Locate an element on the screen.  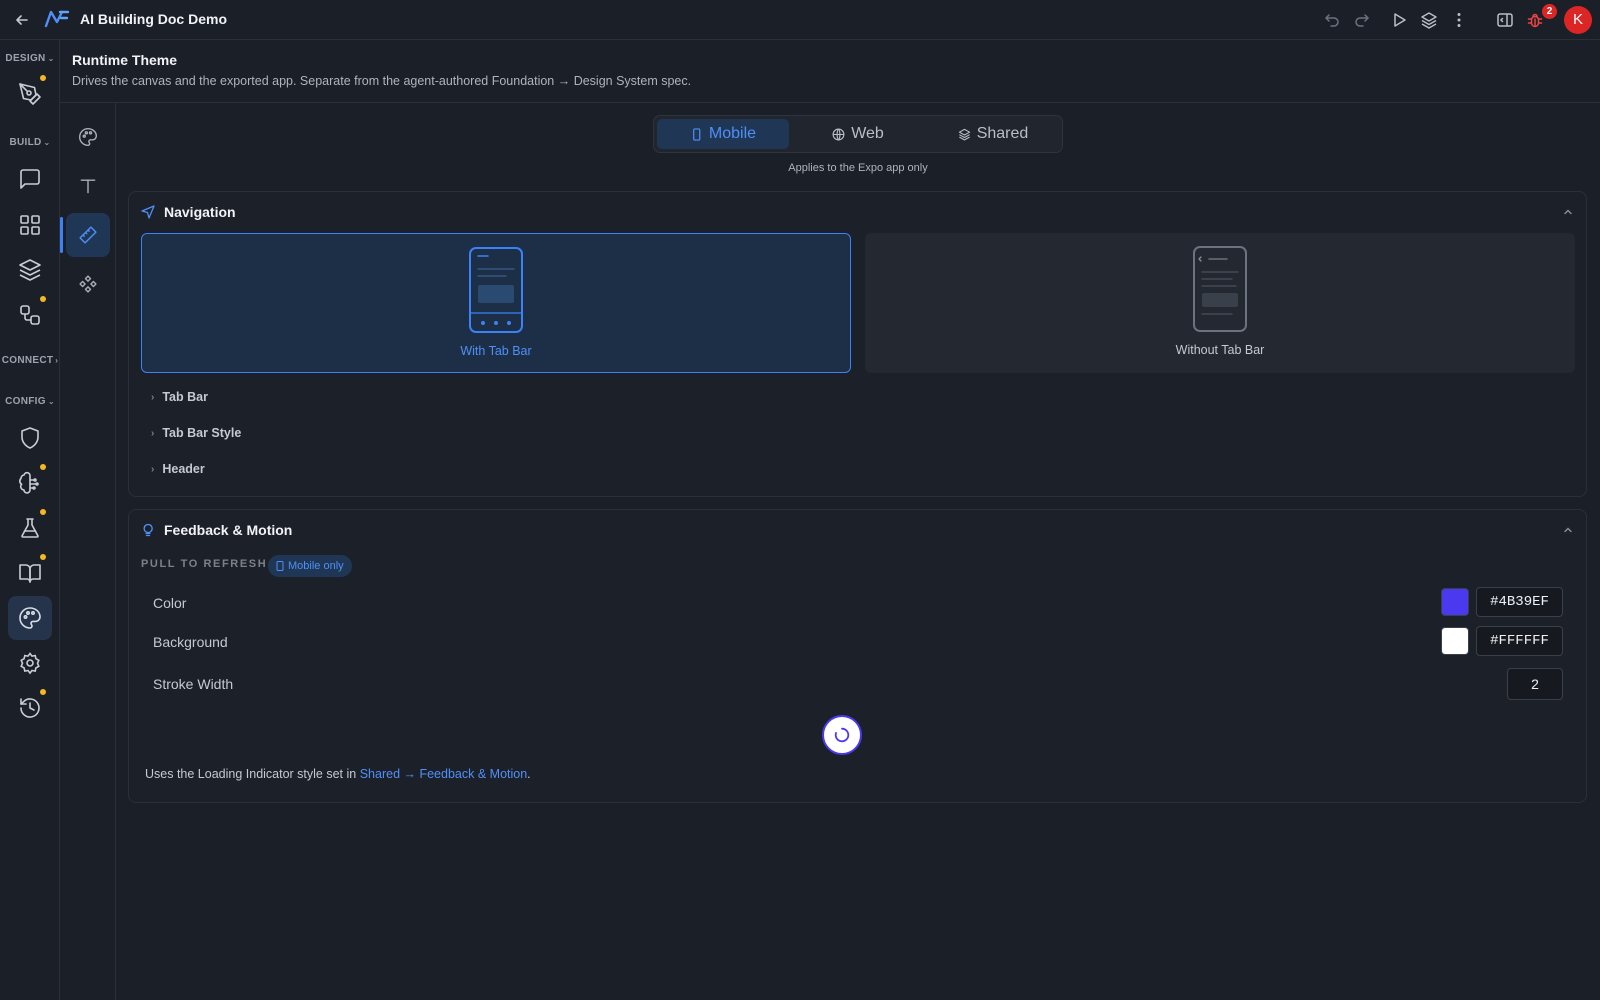
undo-icon is located at coordinates (1332, 20).